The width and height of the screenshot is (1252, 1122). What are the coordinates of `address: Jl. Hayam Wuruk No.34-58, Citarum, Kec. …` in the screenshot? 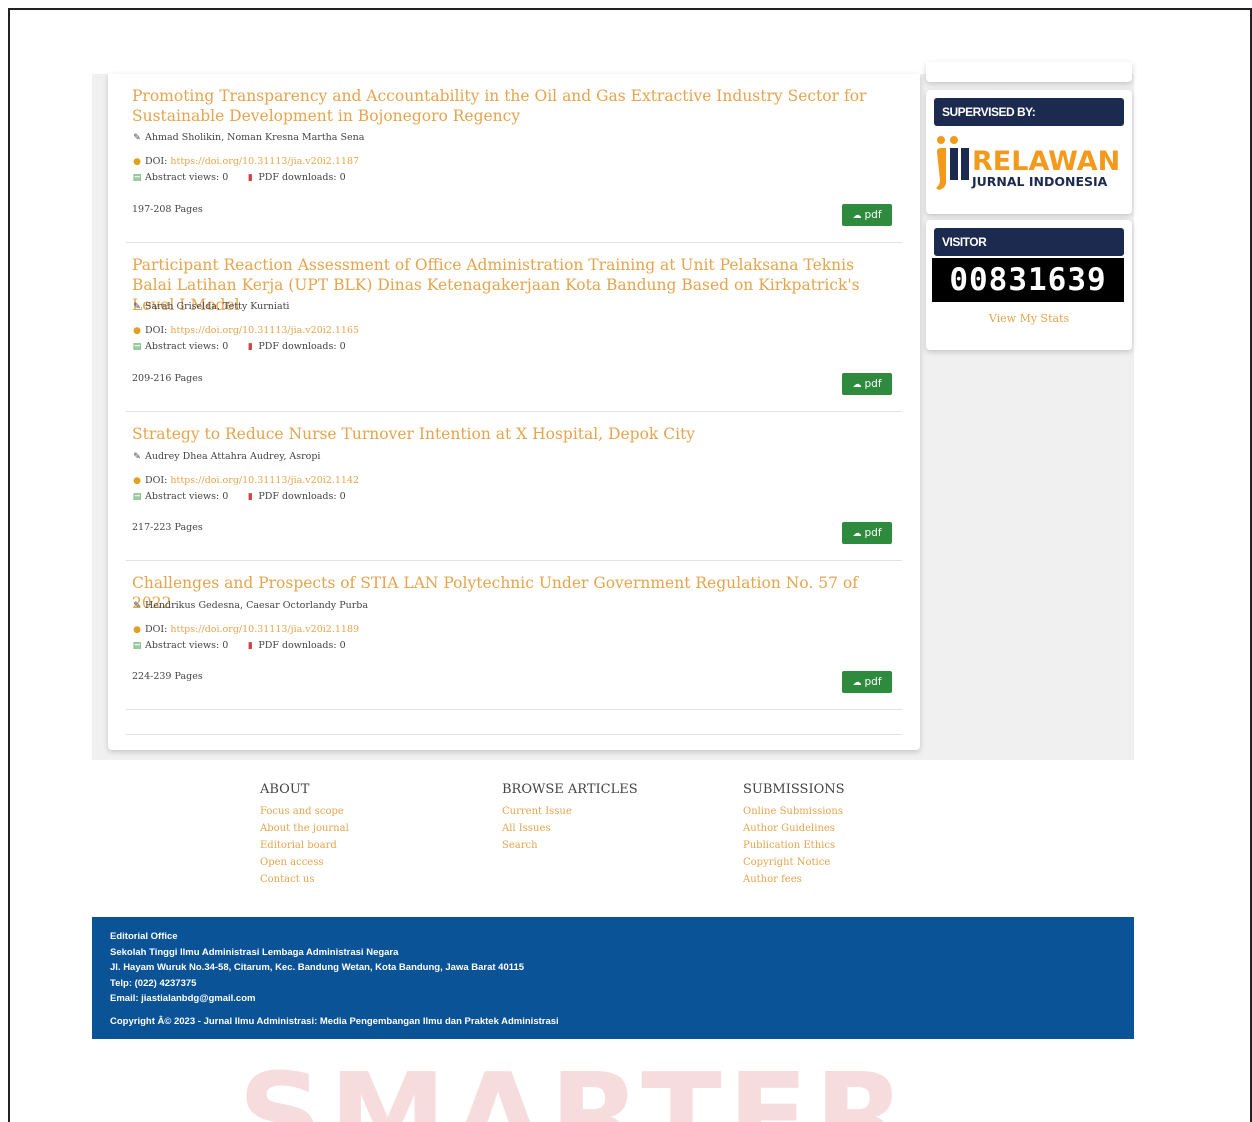 It's located at (317, 967).